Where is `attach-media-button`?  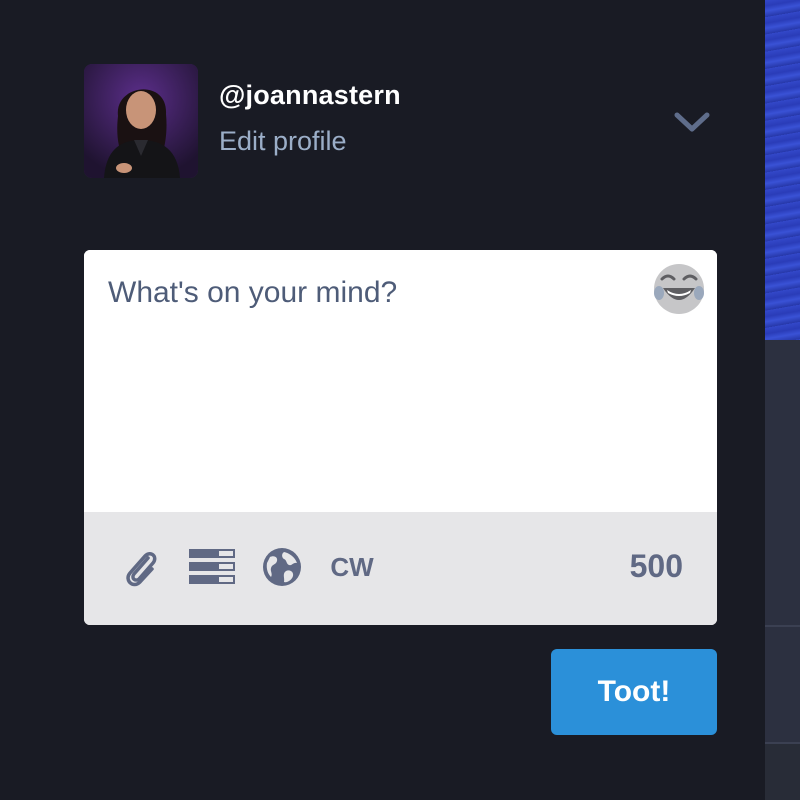
attach-media-button is located at coordinates (141, 567).